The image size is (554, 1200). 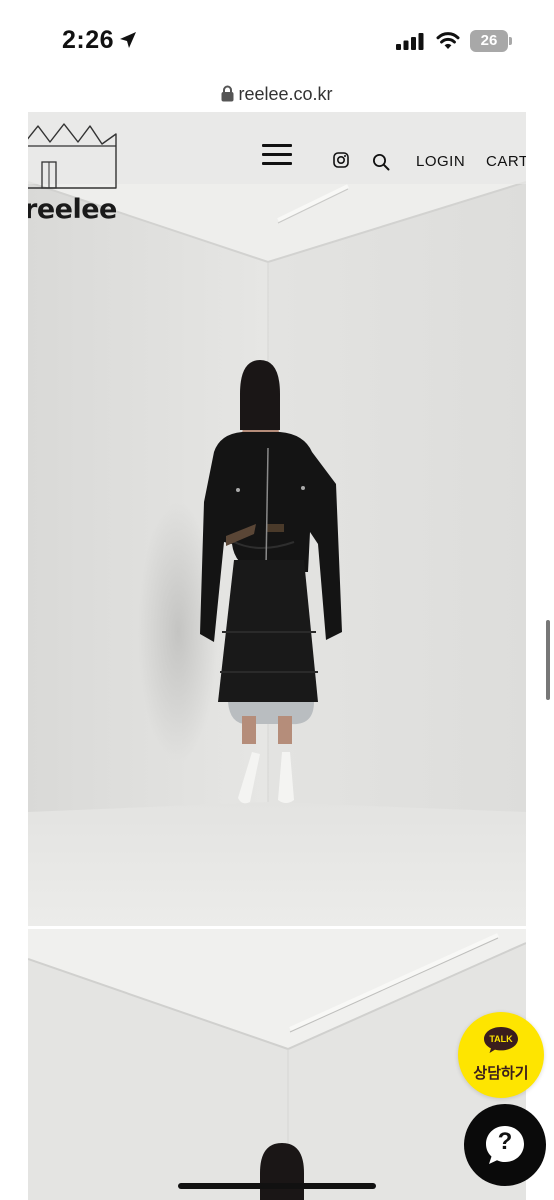 What do you see at coordinates (448, 40) in the screenshot?
I see `wifi-icon` at bounding box center [448, 40].